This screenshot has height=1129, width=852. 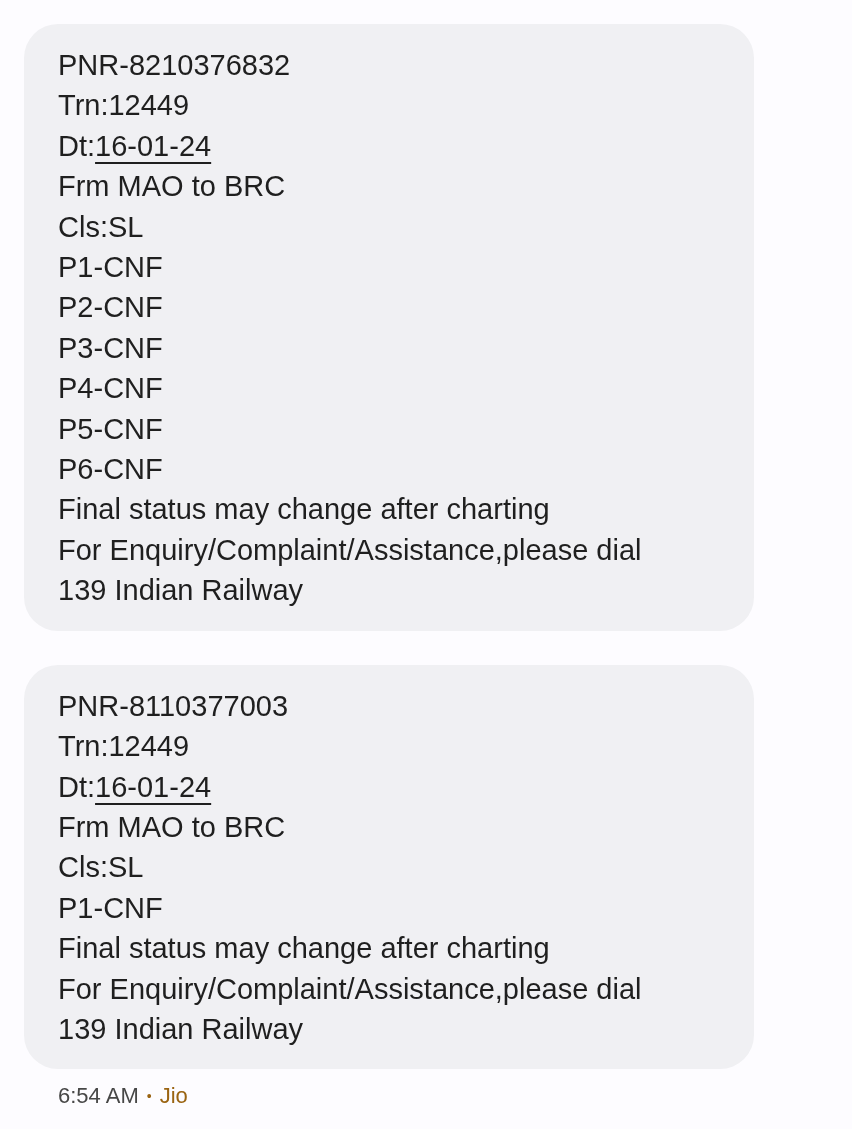 What do you see at coordinates (174, 65) in the screenshot?
I see `message-line: PNR-8210376832` at bounding box center [174, 65].